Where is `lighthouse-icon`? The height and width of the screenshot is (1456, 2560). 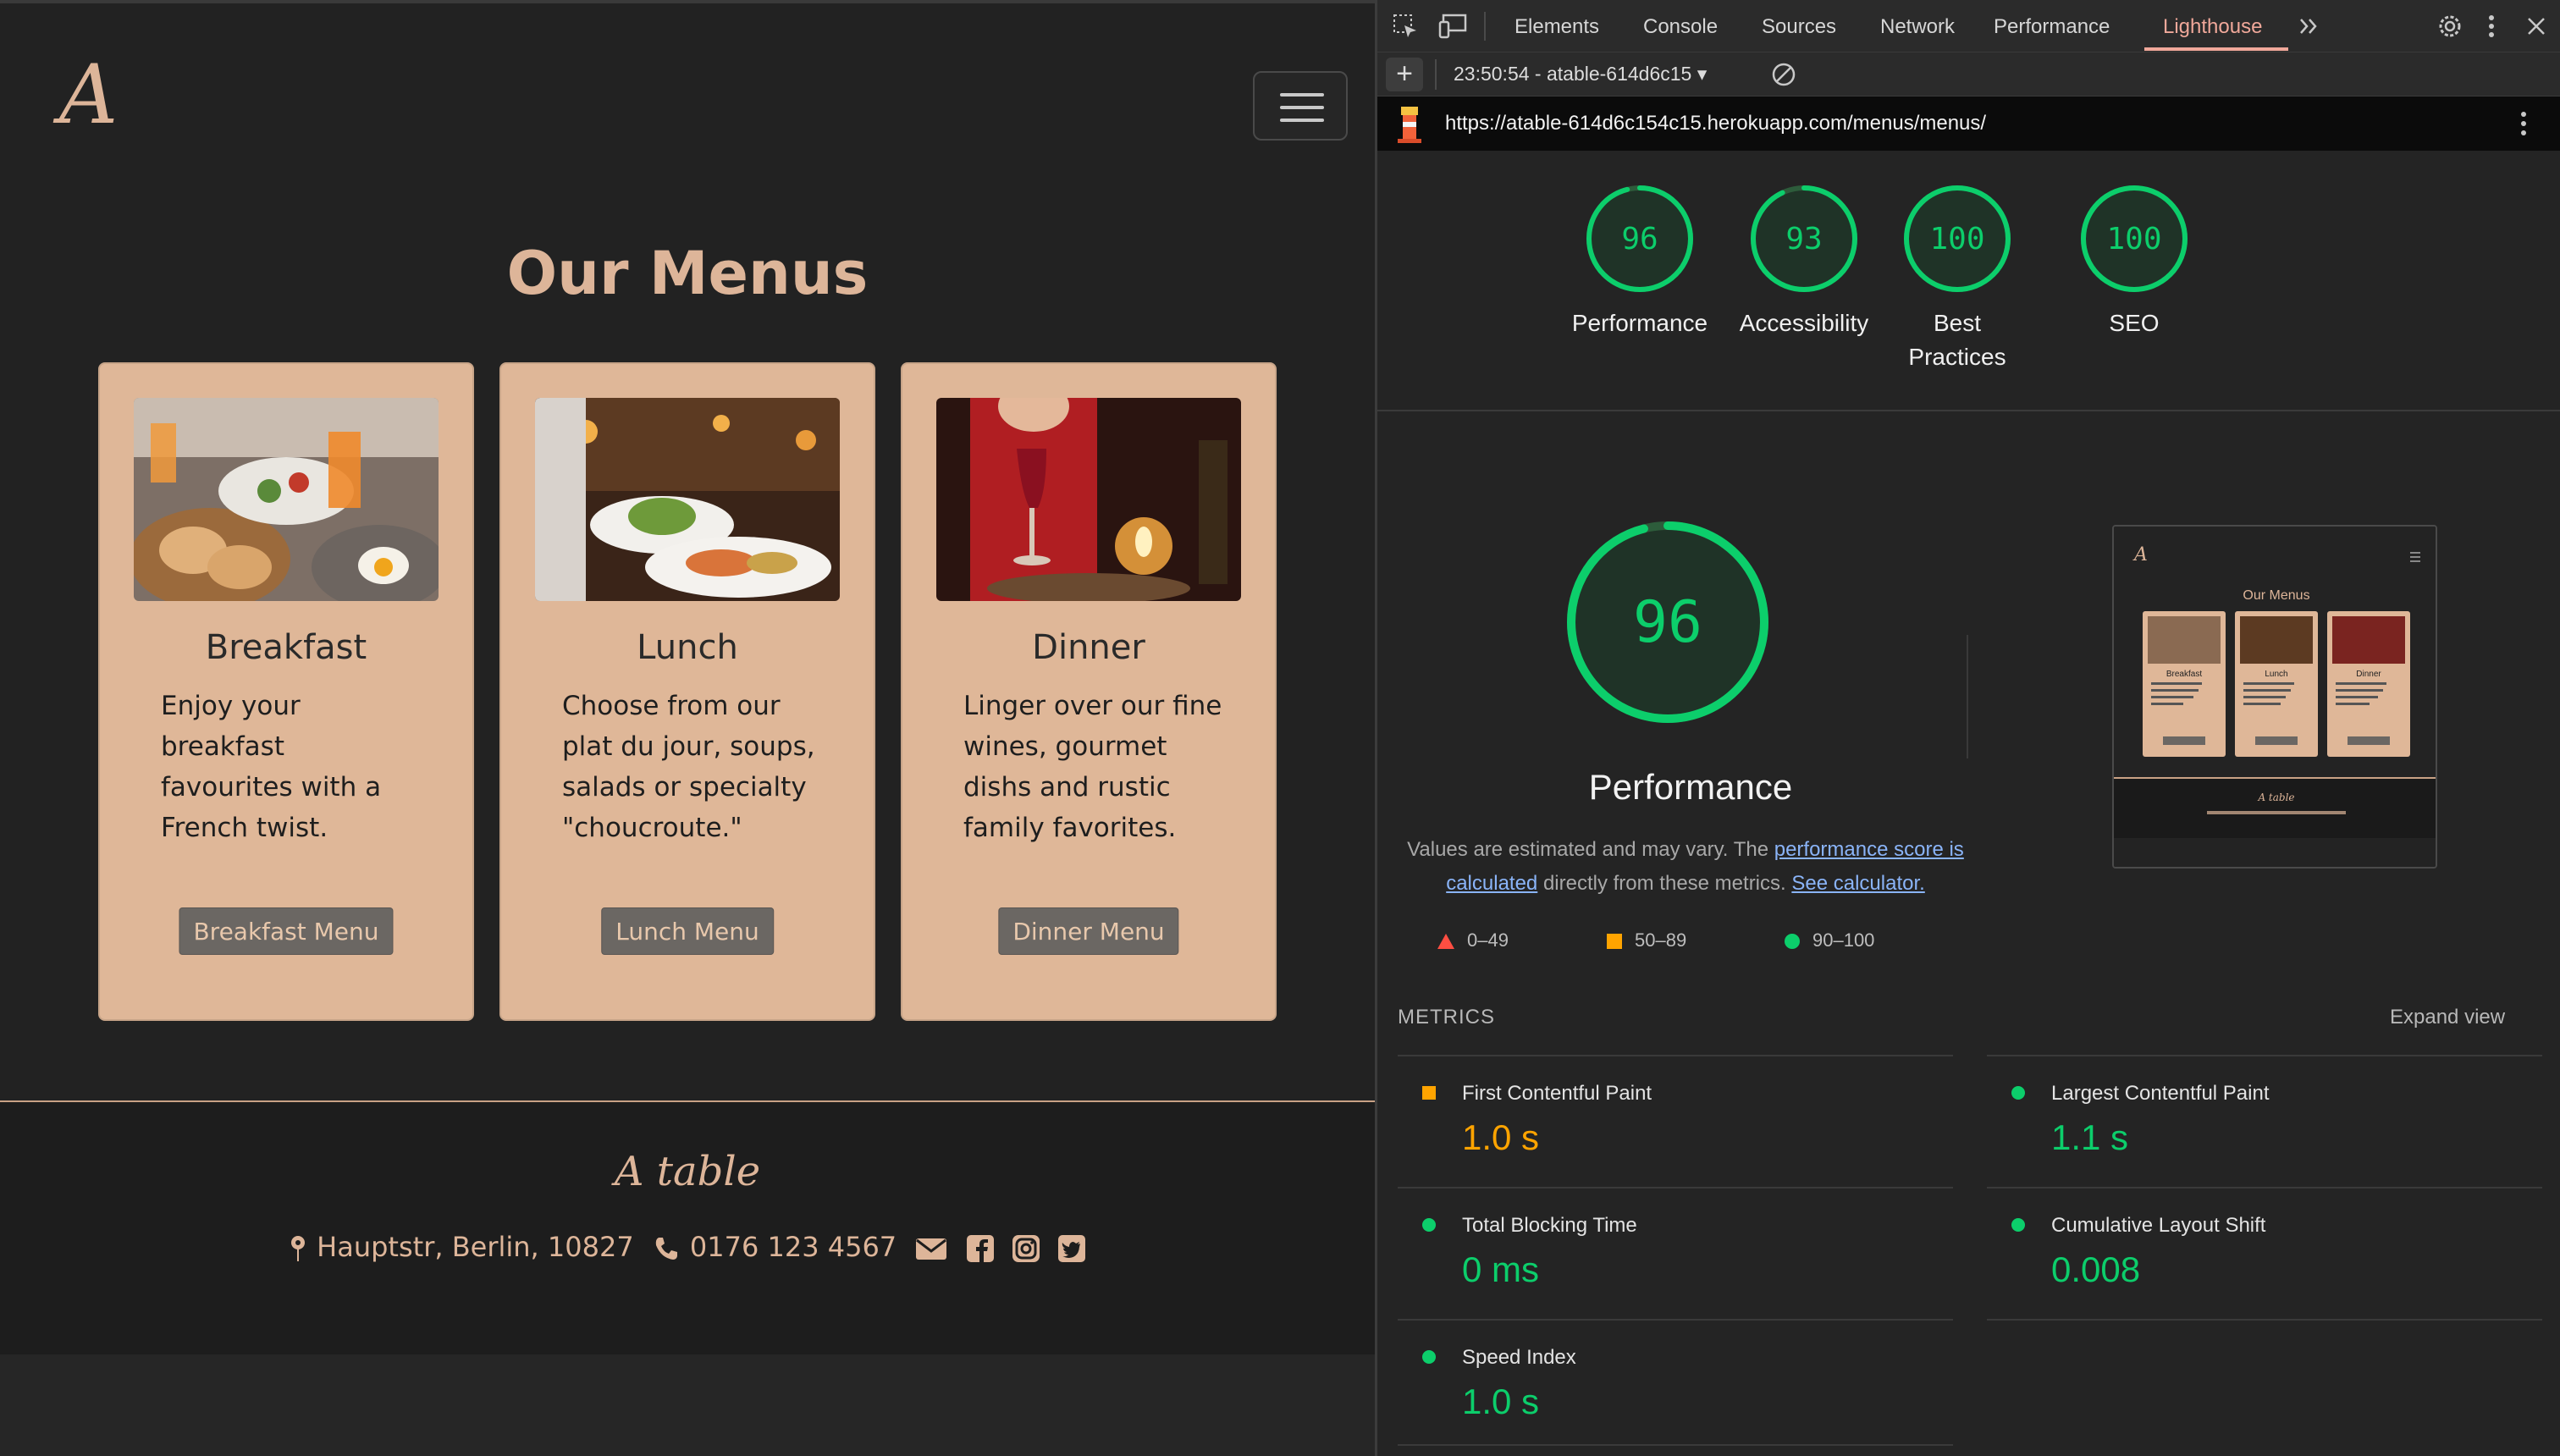 lighthouse-icon is located at coordinates (1409, 125).